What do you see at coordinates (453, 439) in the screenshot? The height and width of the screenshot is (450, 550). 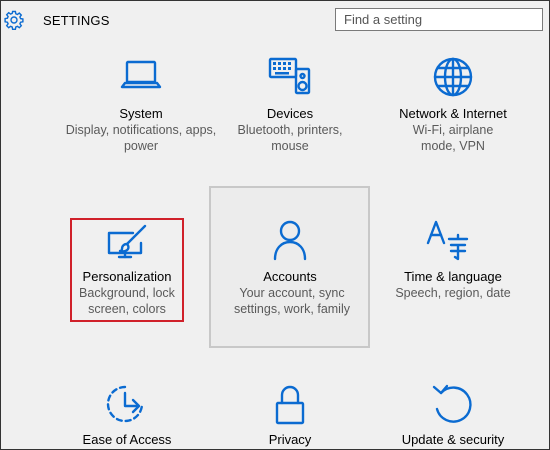 I see `tile-update-security-label: Update & security` at bounding box center [453, 439].